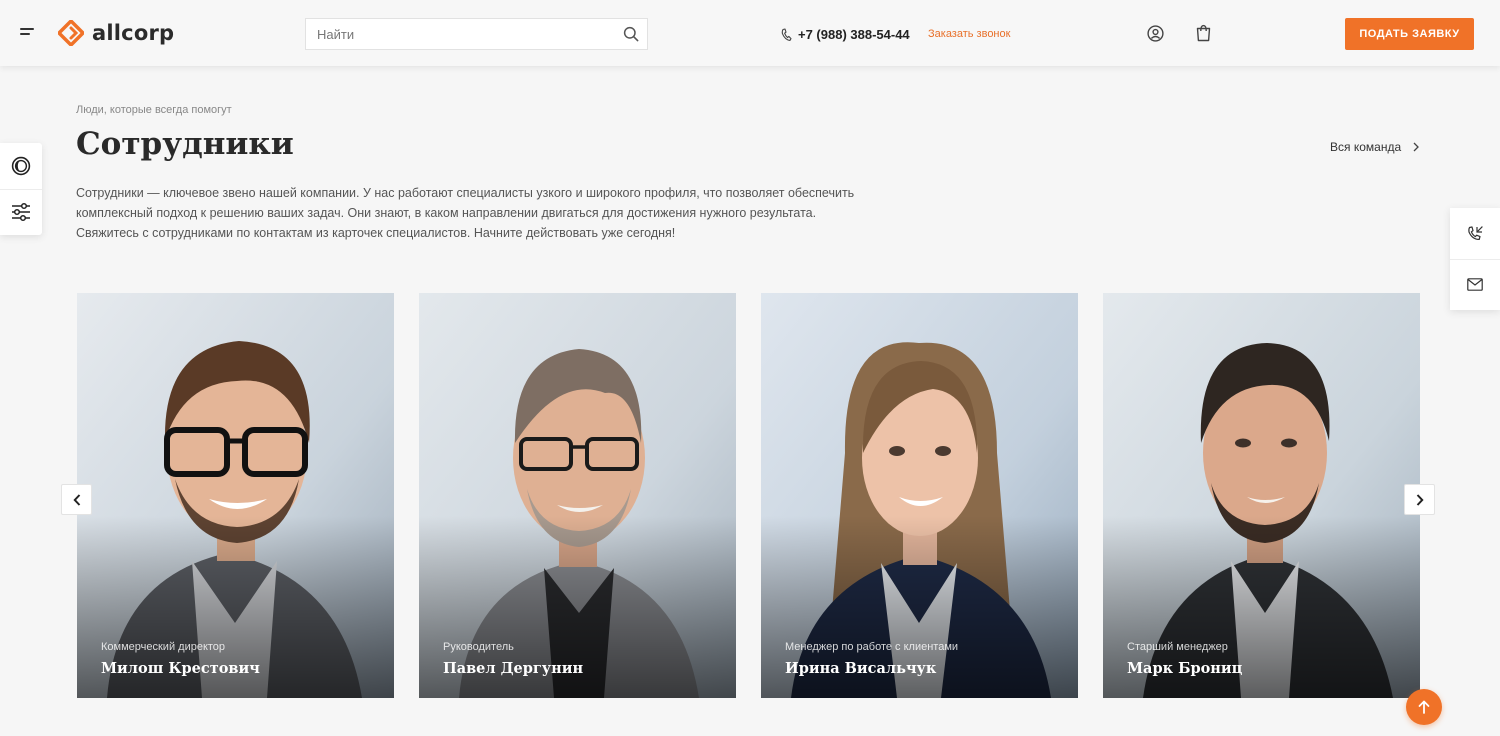  I want to click on filters-button, so click(21, 212).